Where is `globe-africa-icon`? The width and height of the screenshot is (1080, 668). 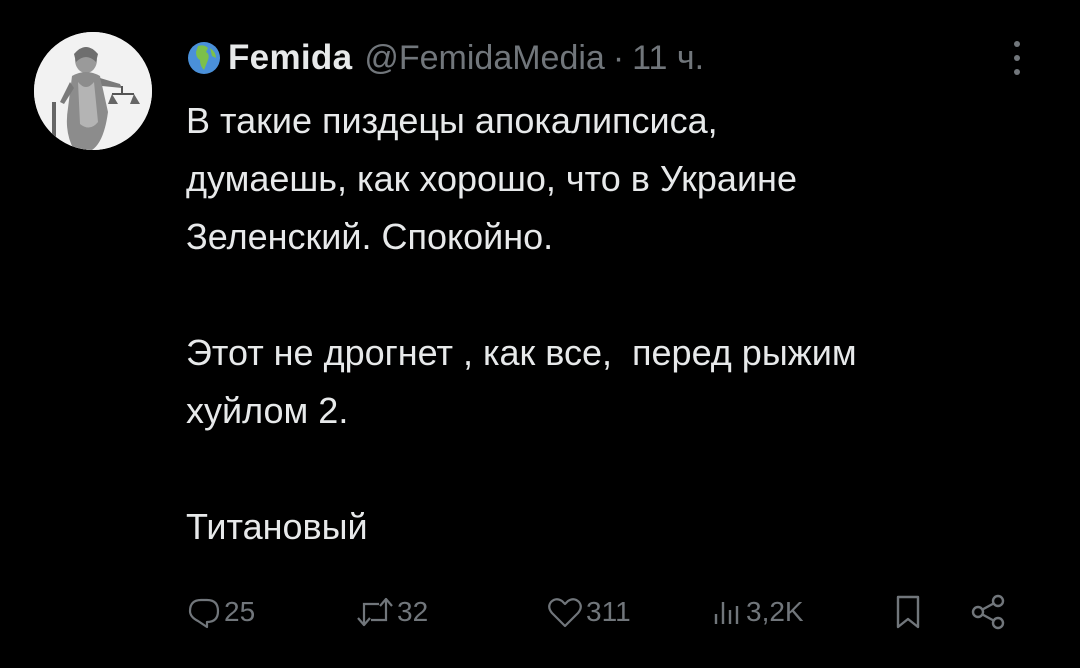
globe-africa-icon is located at coordinates (204, 58).